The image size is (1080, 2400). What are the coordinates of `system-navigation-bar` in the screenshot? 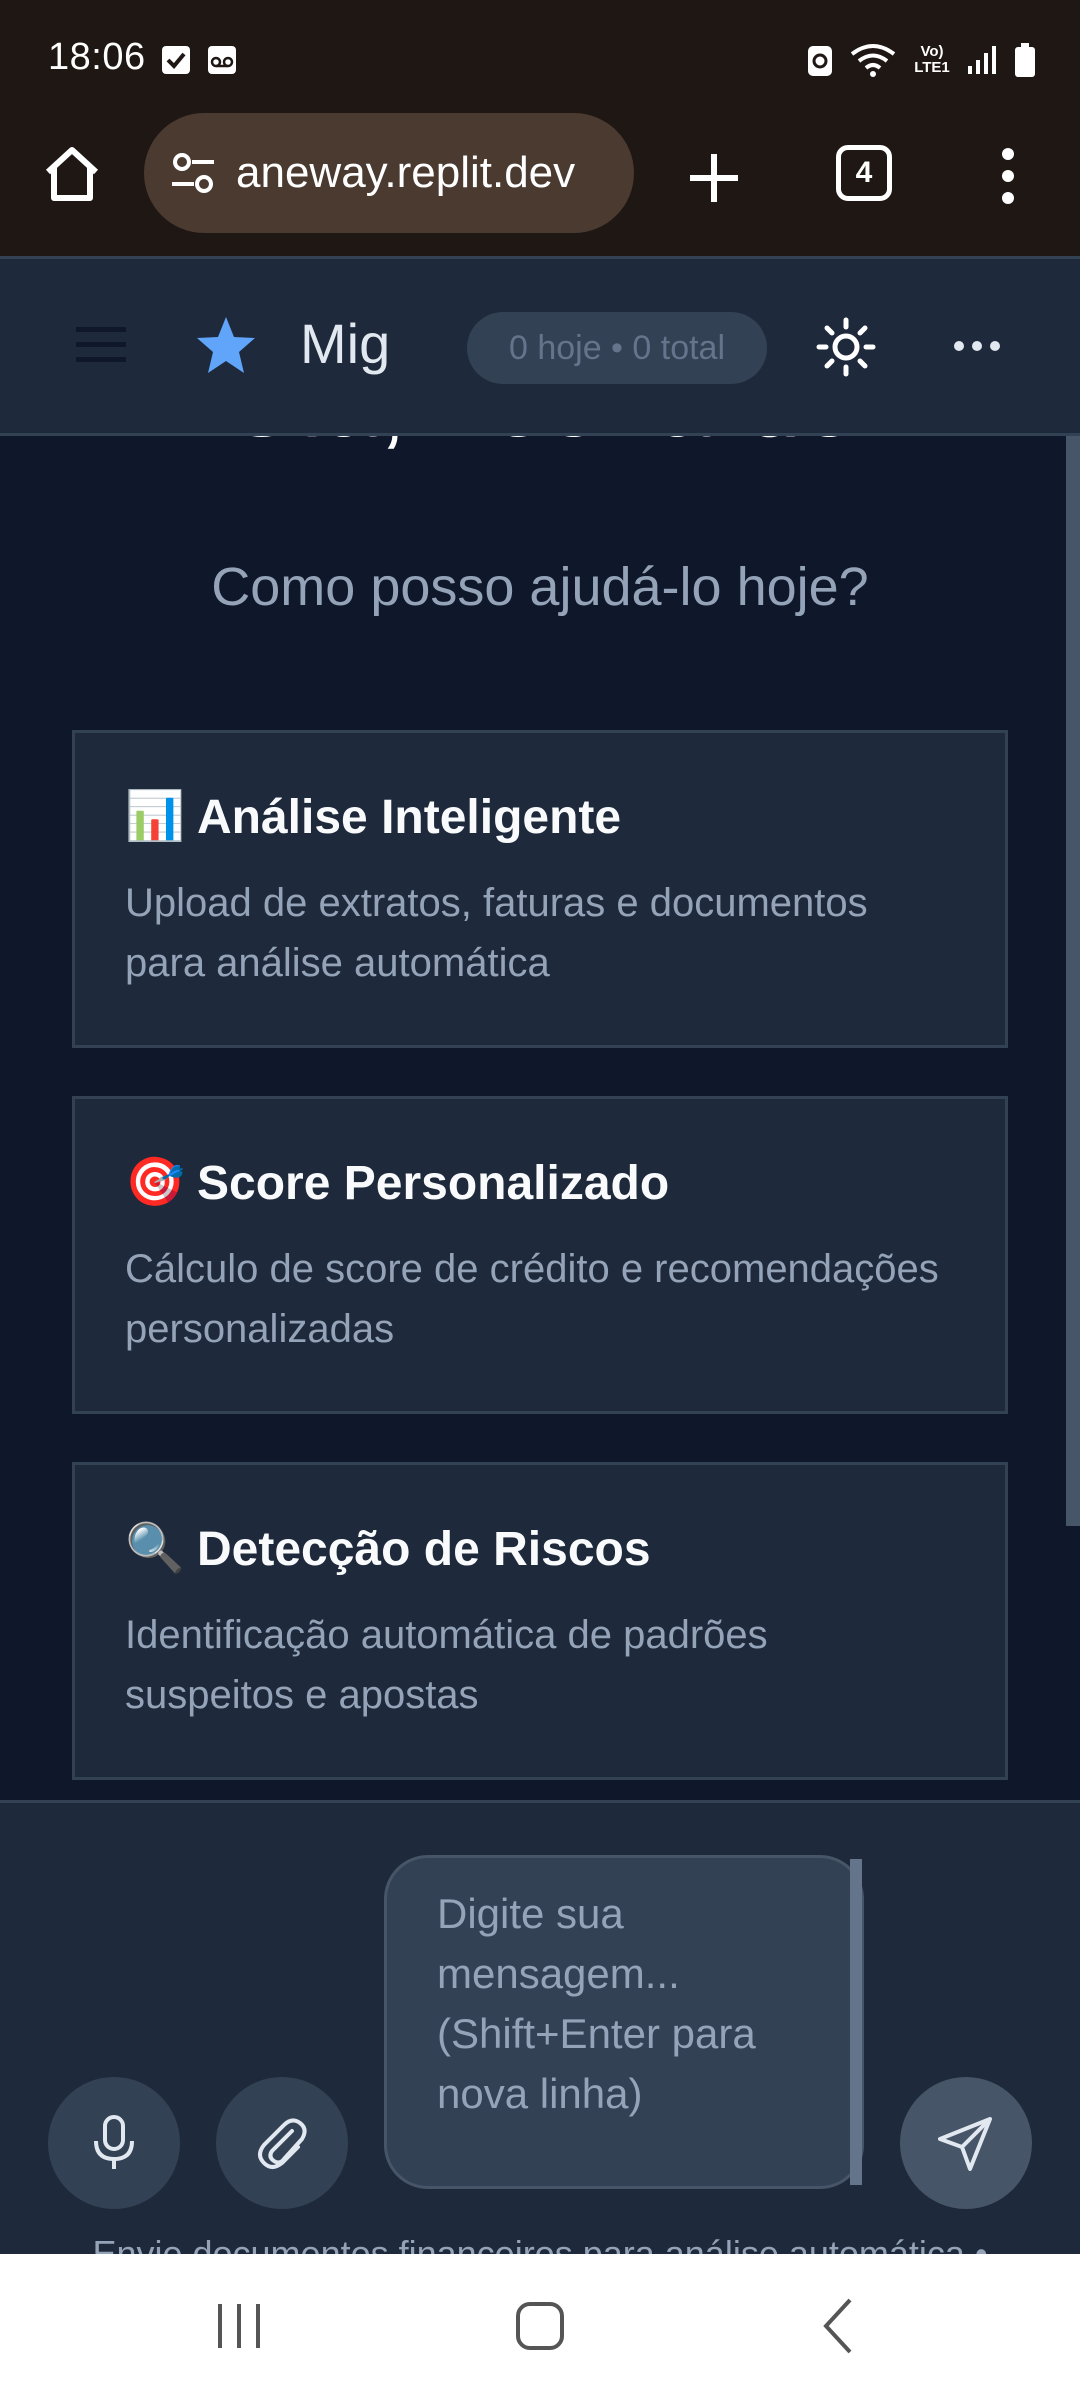 It's located at (540, 2327).